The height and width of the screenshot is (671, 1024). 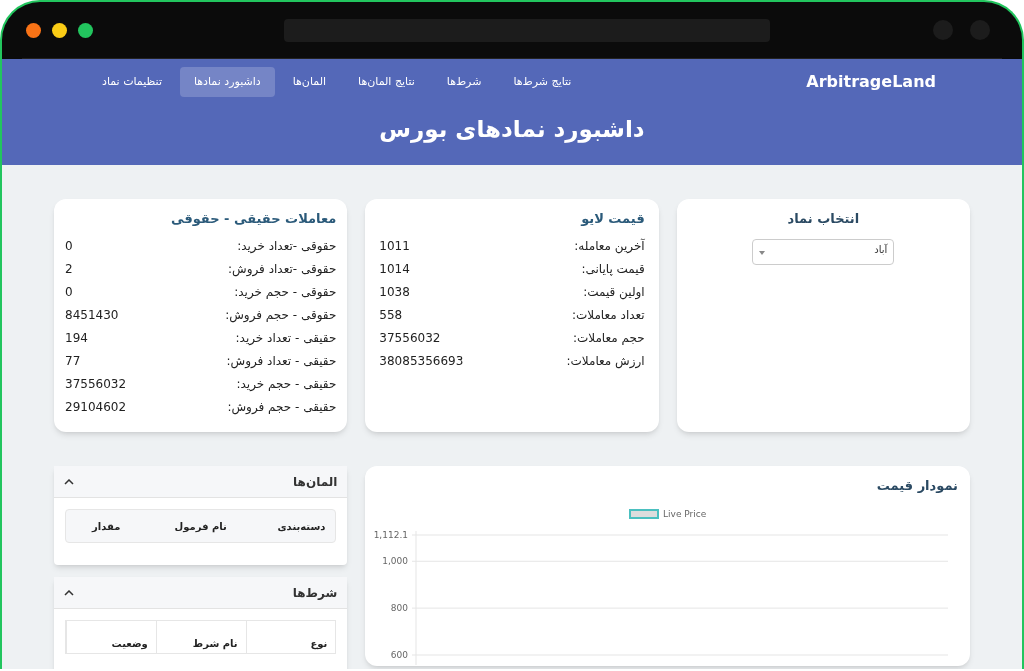 What do you see at coordinates (92, 315) in the screenshot?
I see `stat-value: 8451430` at bounding box center [92, 315].